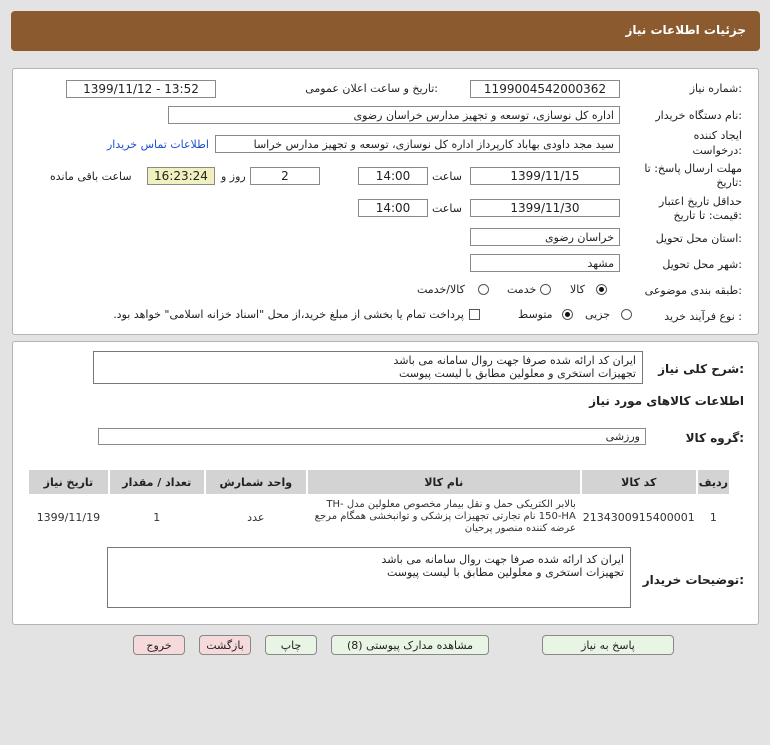 This screenshot has height=745, width=770. Describe the element at coordinates (255, 482) in the screenshot. I see `col-unit: واحد شمارش` at that location.